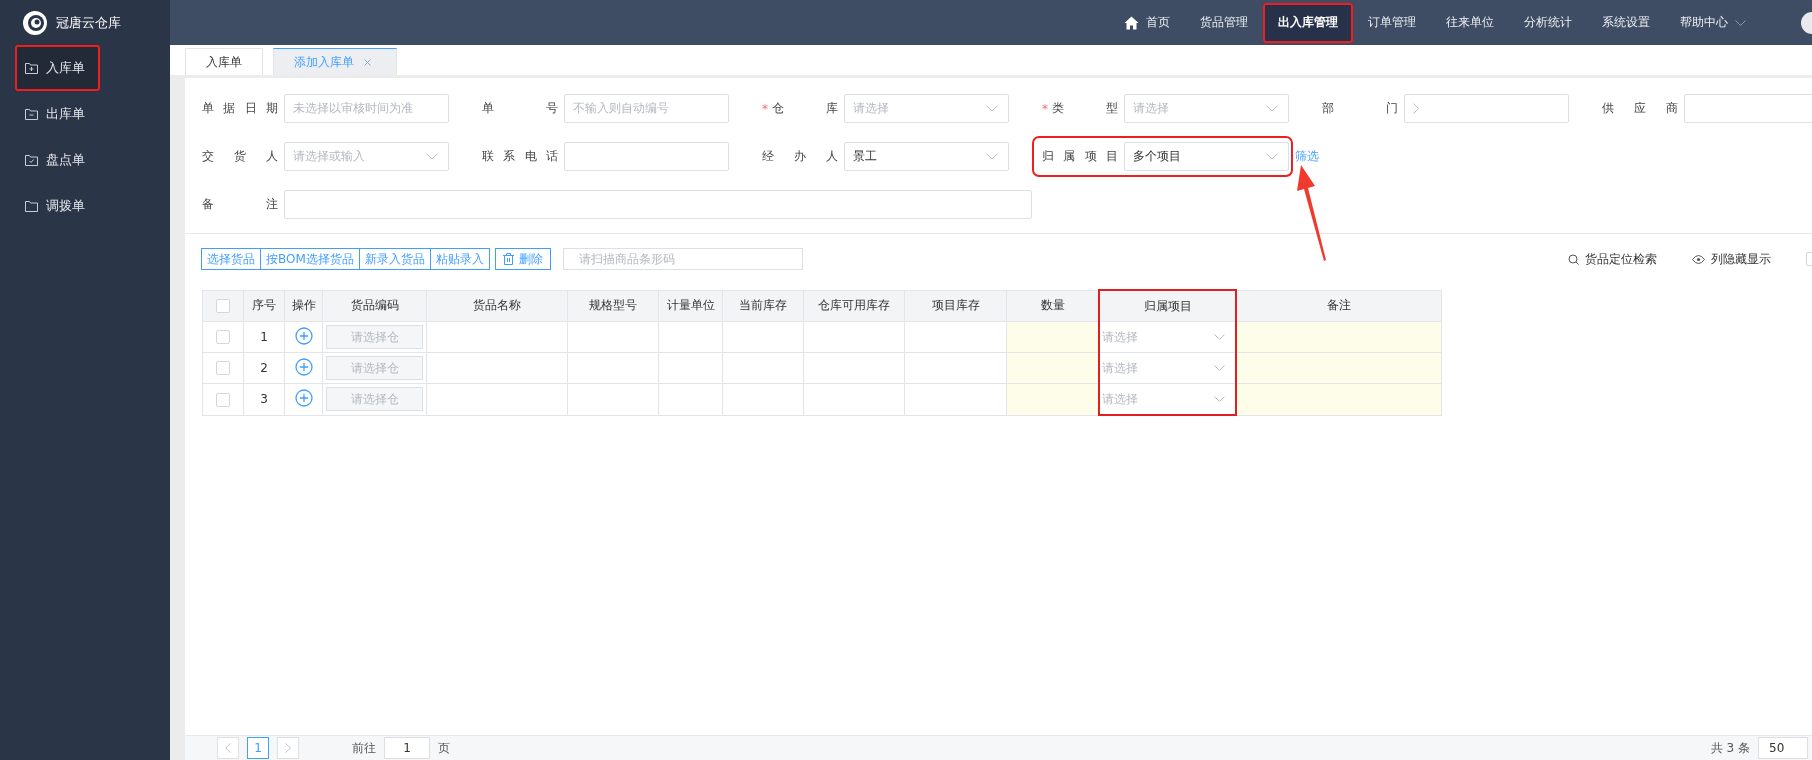  What do you see at coordinates (1573, 259) in the screenshot?
I see `search-icon` at bounding box center [1573, 259].